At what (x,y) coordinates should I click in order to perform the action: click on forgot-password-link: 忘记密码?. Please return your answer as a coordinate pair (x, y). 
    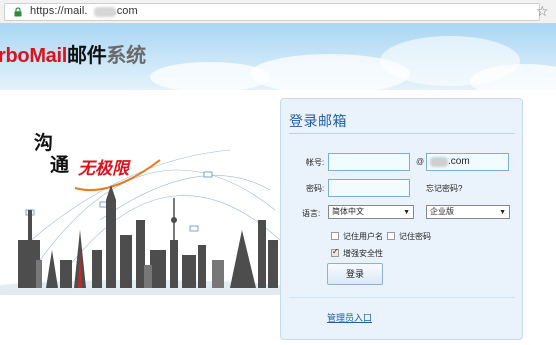
    Looking at the image, I should click on (444, 188).